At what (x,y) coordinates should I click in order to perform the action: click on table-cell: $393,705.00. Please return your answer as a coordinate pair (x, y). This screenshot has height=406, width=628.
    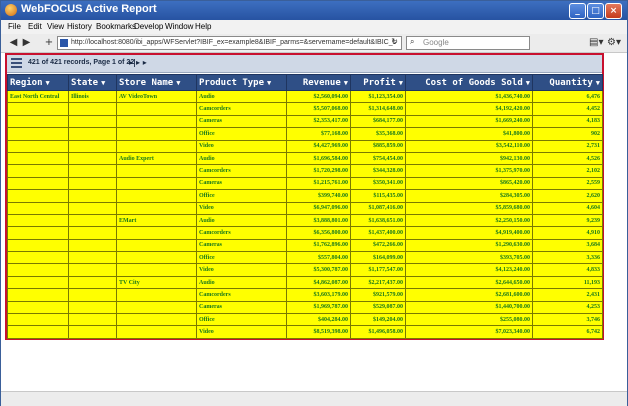
    Looking at the image, I should click on (469, 258).